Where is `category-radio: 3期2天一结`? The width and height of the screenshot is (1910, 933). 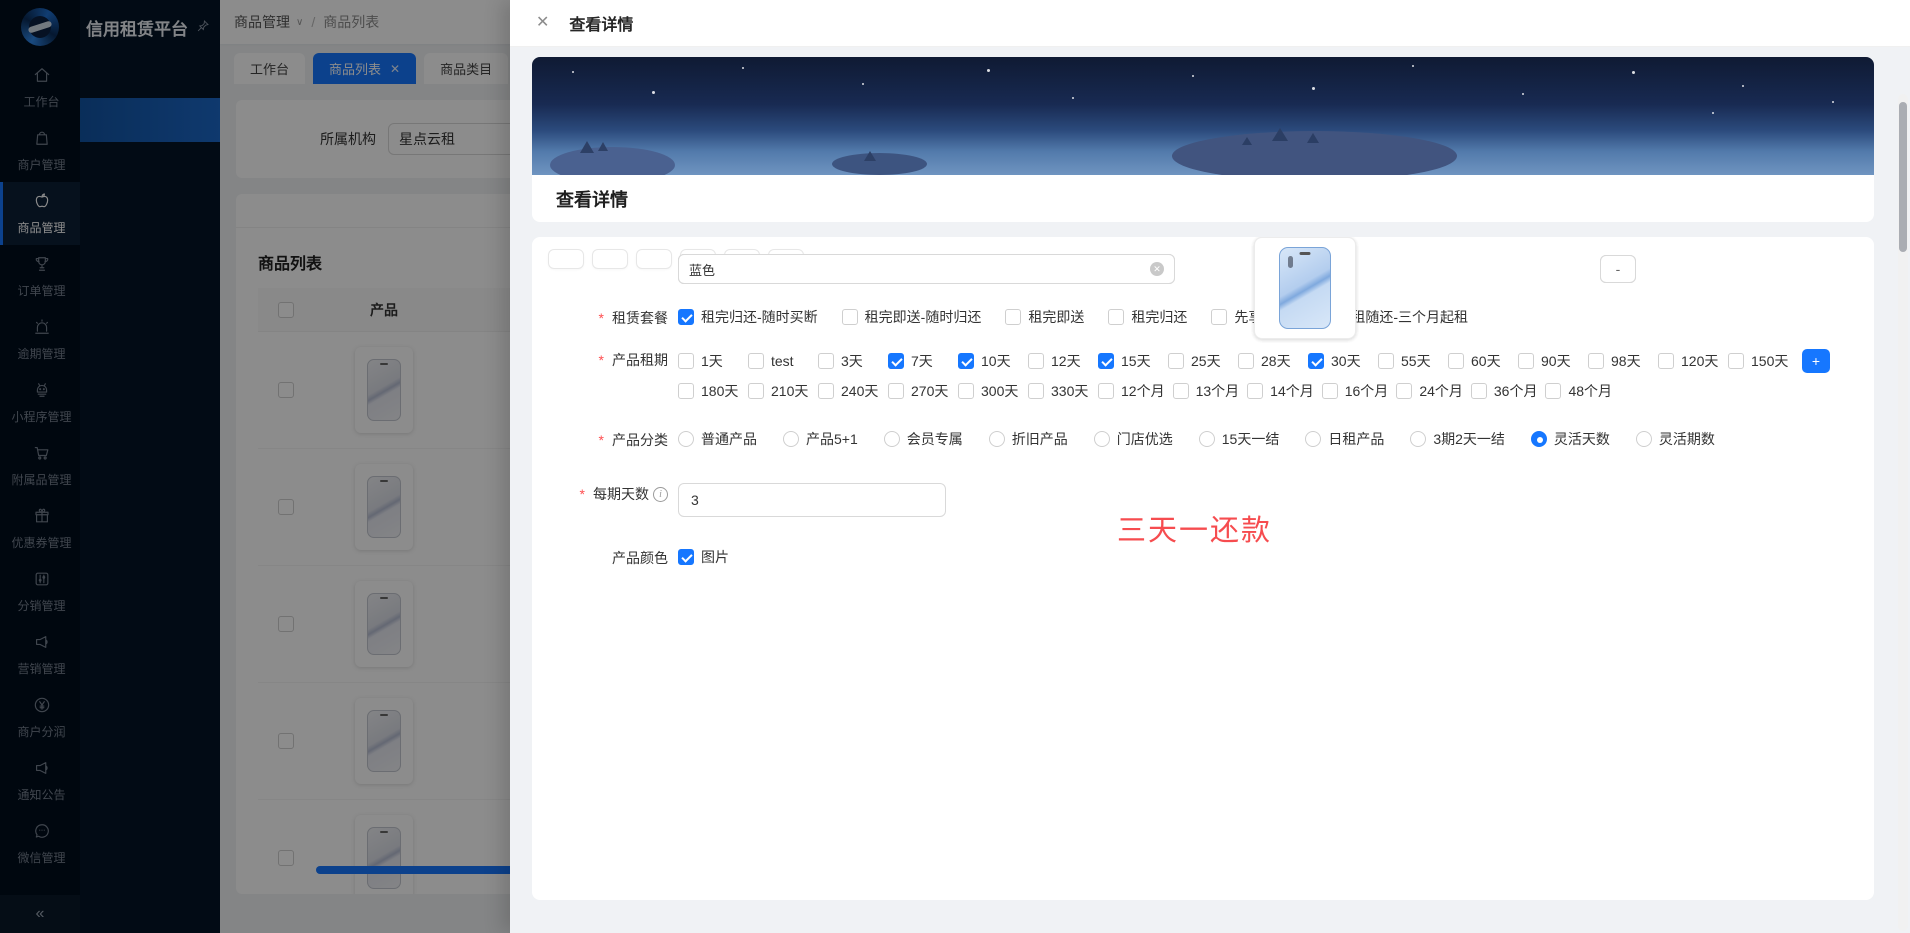 category-radio: 3期2天一结 is located at coordinates (1457, 439).